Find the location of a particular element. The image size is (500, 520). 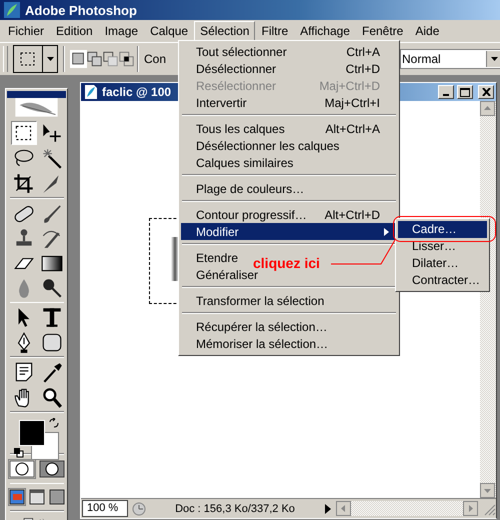

menu-item: Affichage is located at coordinates (325, 31).